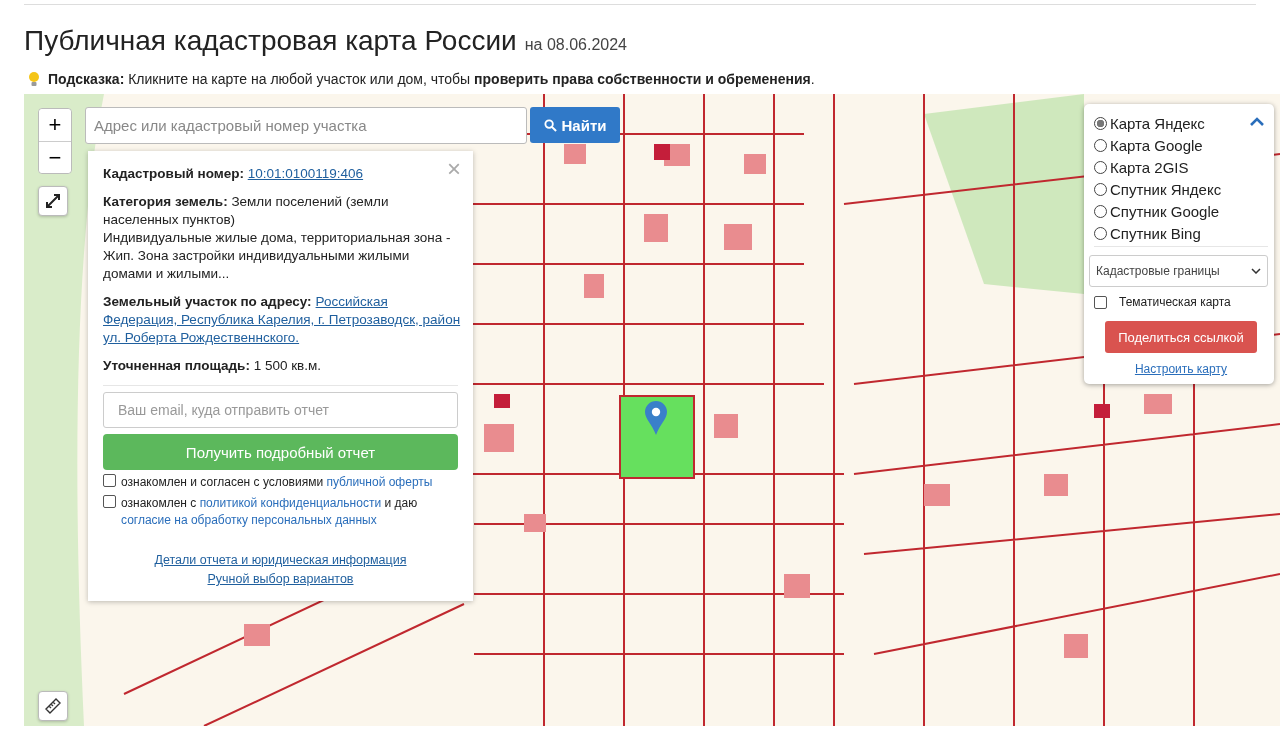 This screenshot has width=1280, height=745. I want to click on field-label: Земельный участок по адресу:, so click(207, 301).